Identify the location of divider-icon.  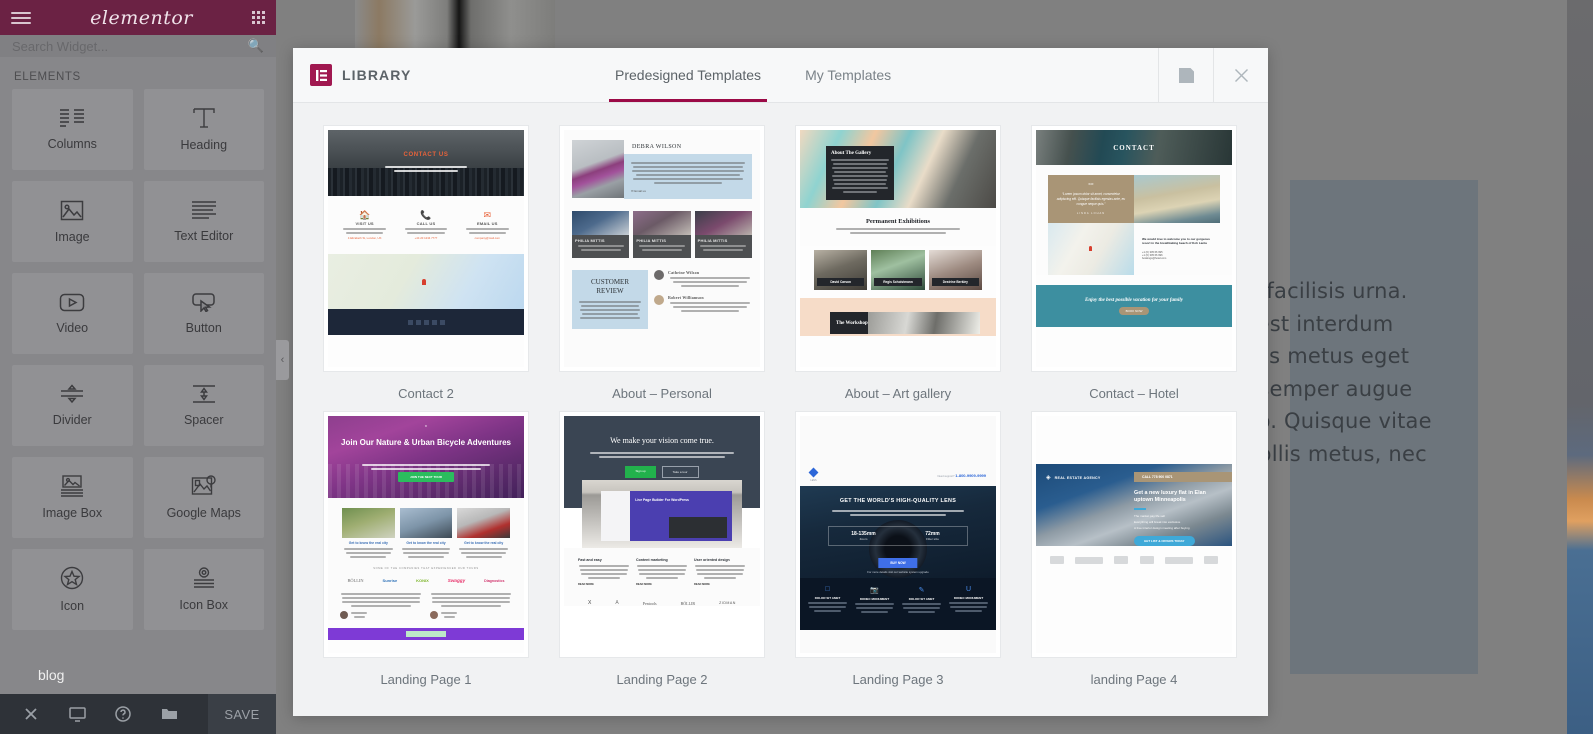
(72, 394).